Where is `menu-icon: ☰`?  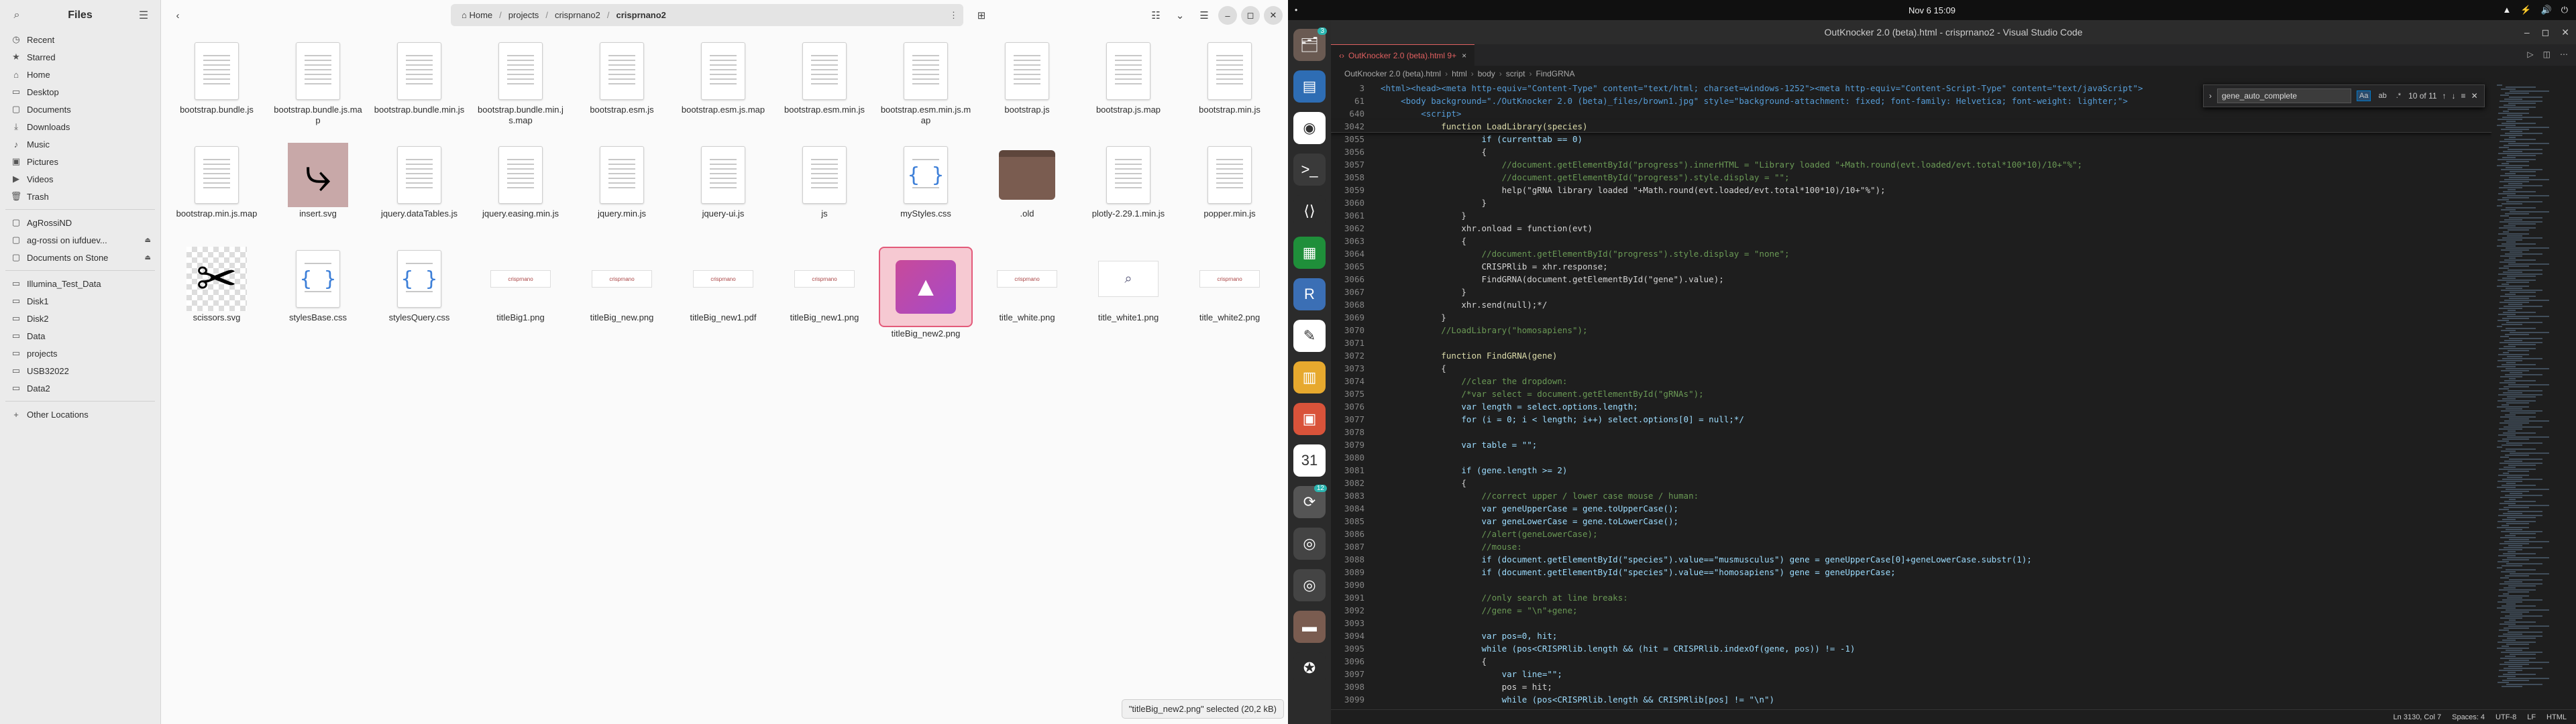 menu-icon: ☰ is located at coordinates (143, 15).